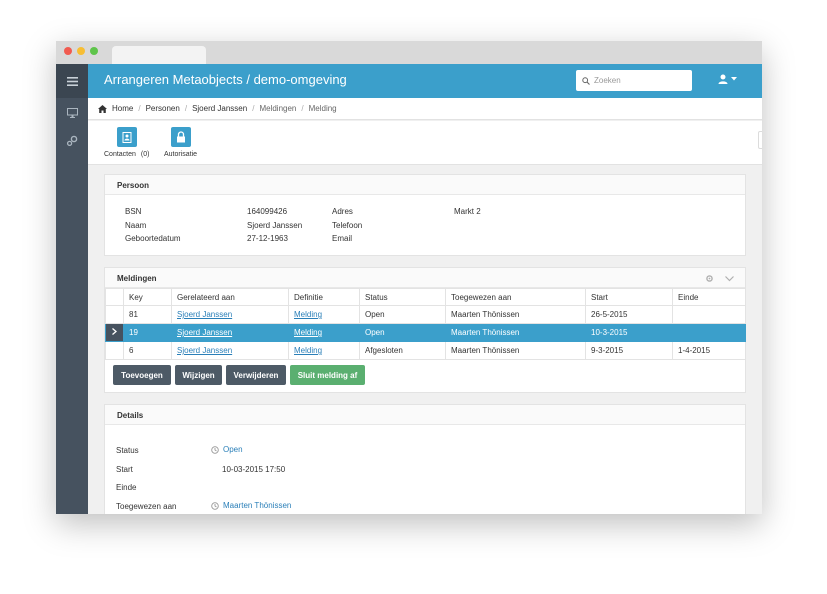  Describe the element at coordinates (102, 108) in the screenshot. I see `home-icon` at that location.